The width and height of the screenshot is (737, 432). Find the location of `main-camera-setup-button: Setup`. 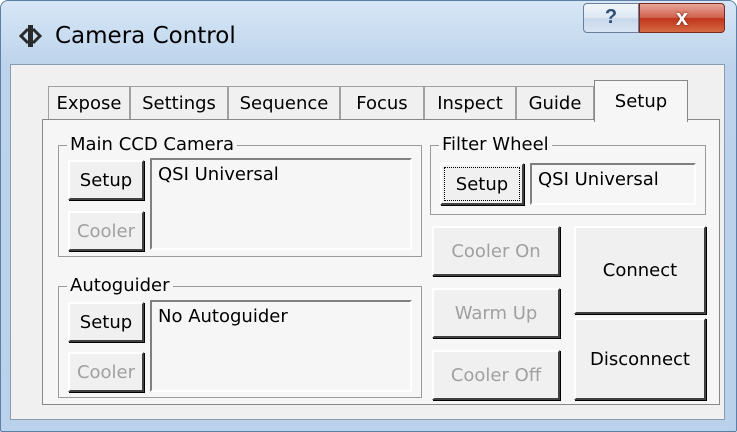

main-camera-setup-button: Setup is located at coordinates (106, 180).